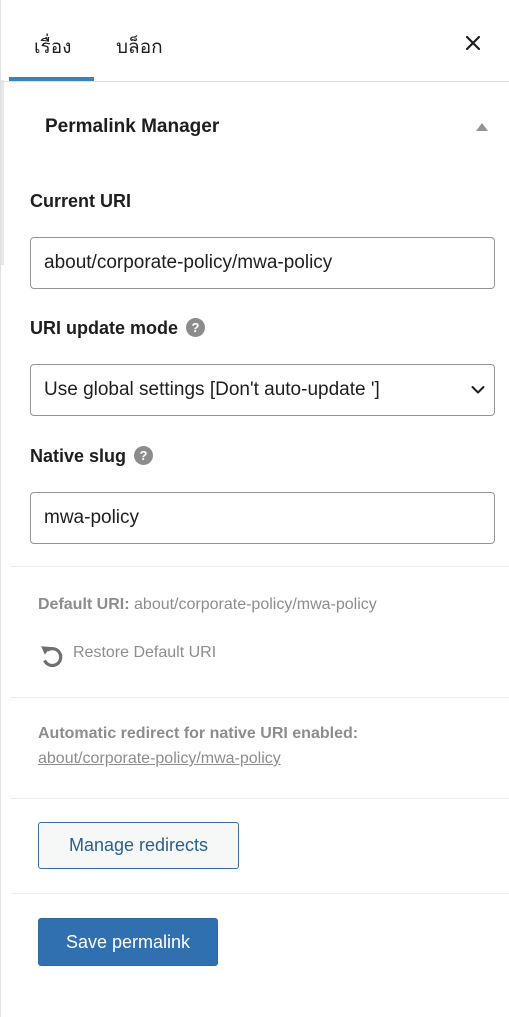  Describe the element at coordinates (262, 263) in the screenshot. I see `current-uri-input` at that location.